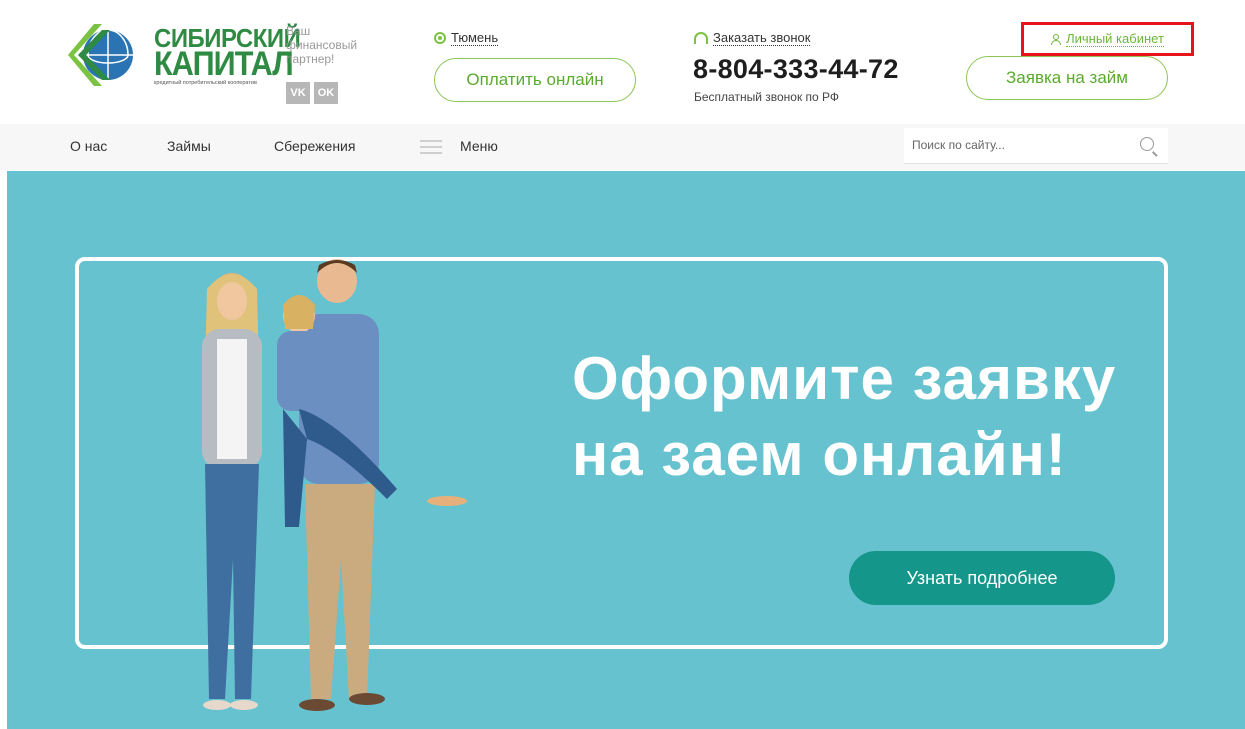 The image size is (1245, 729). What do you see at coordinates (479, 146) in the screenshot?
I see `nav-item-menu: Меню` at bounding box center [479, 146].